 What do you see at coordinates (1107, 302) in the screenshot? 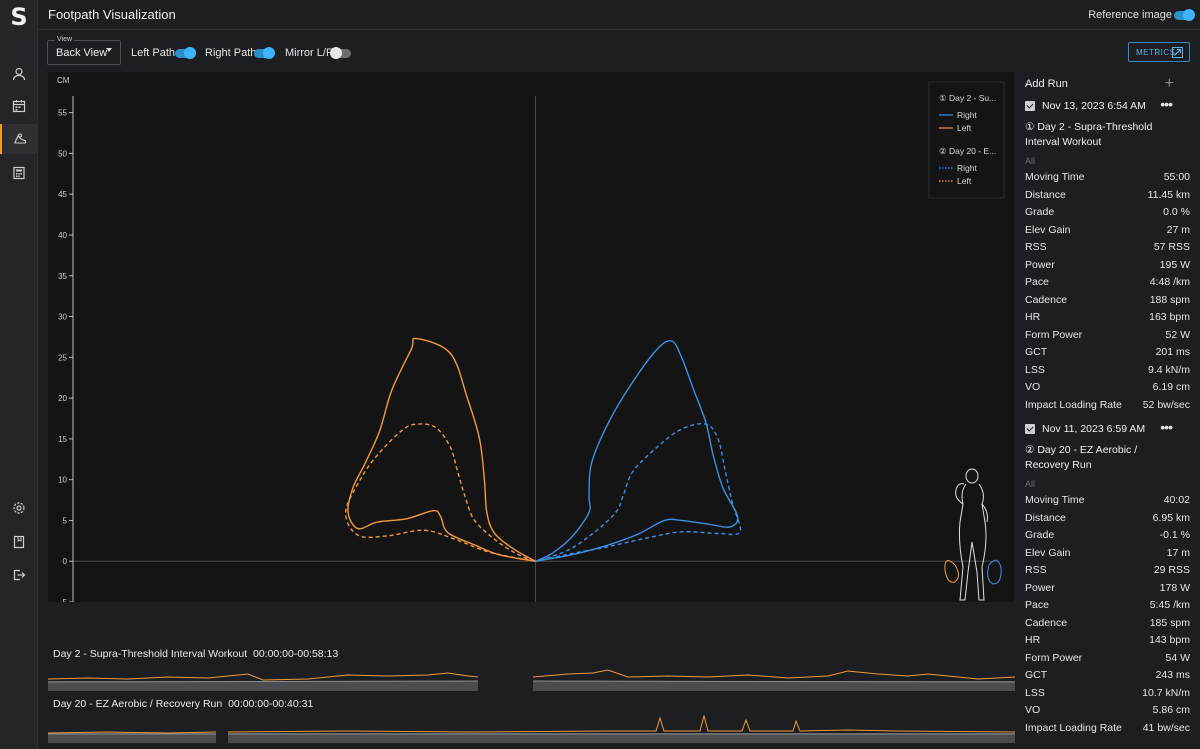
I see `metric-row: Cadence 188 spm` at bounding box center [1107, 302].